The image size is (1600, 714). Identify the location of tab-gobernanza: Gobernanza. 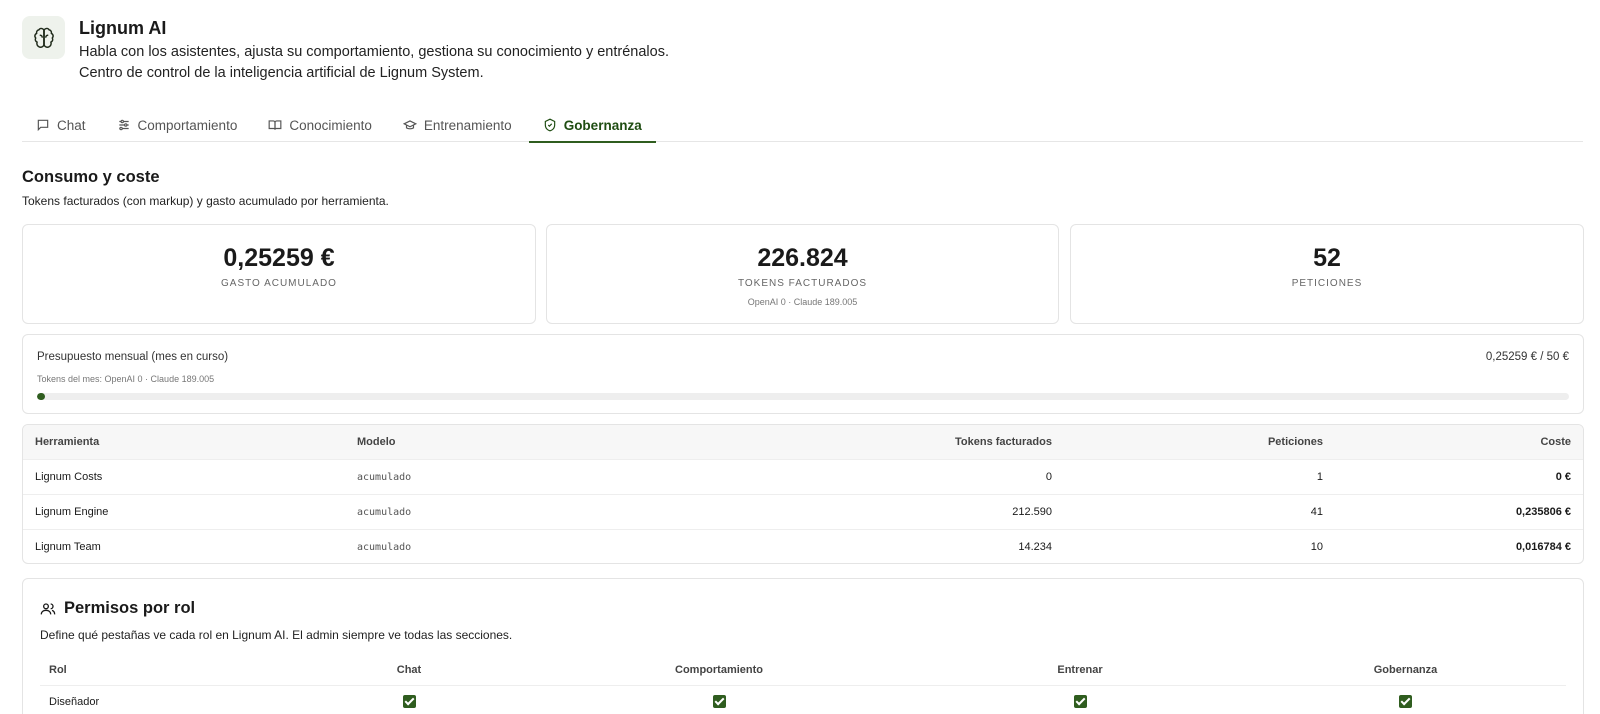
(592, 125).